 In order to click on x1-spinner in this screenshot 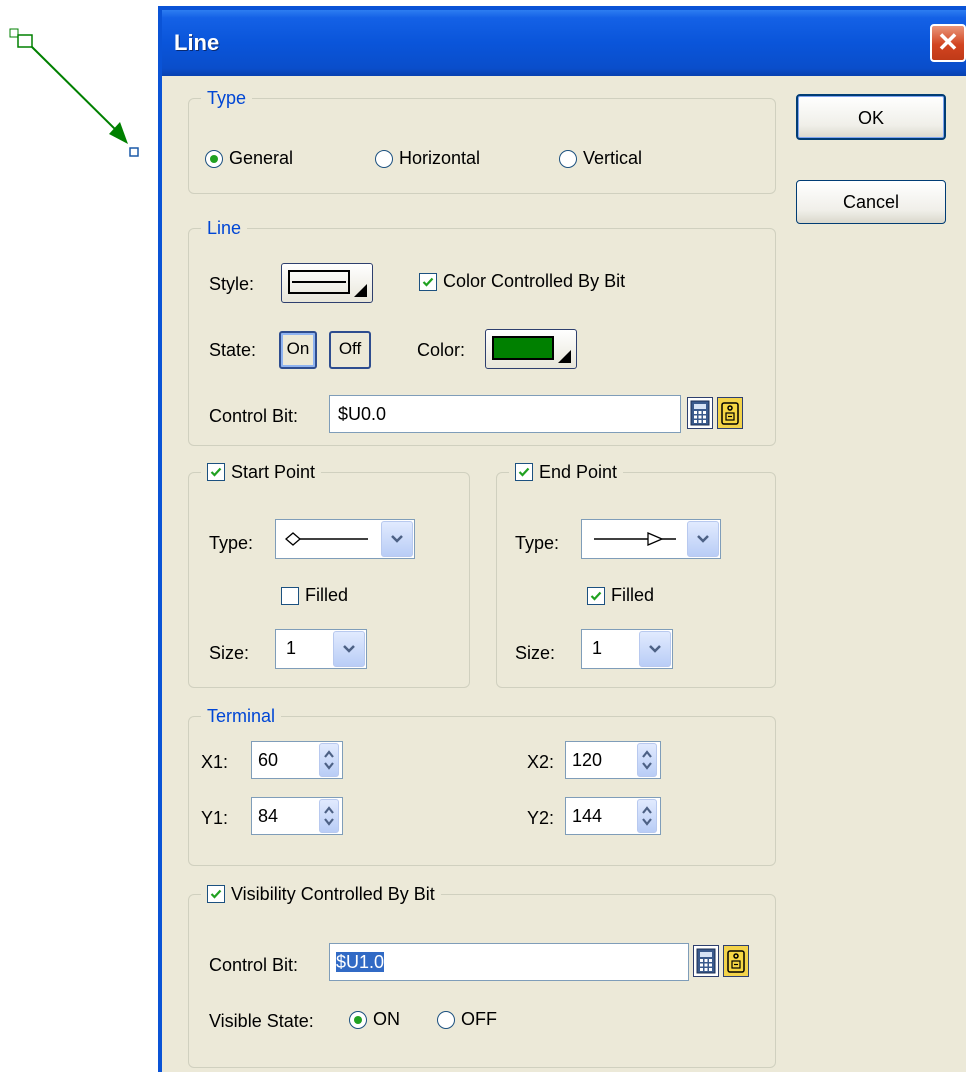, I will do `click(329, 760)`.